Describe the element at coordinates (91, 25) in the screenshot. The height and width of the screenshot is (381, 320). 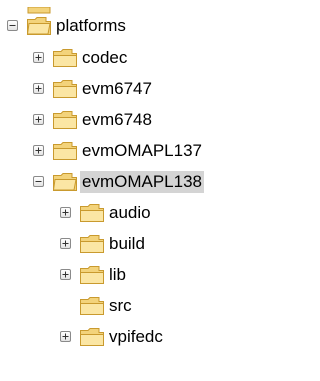
I see `tree-item-label: platforms` at that location.